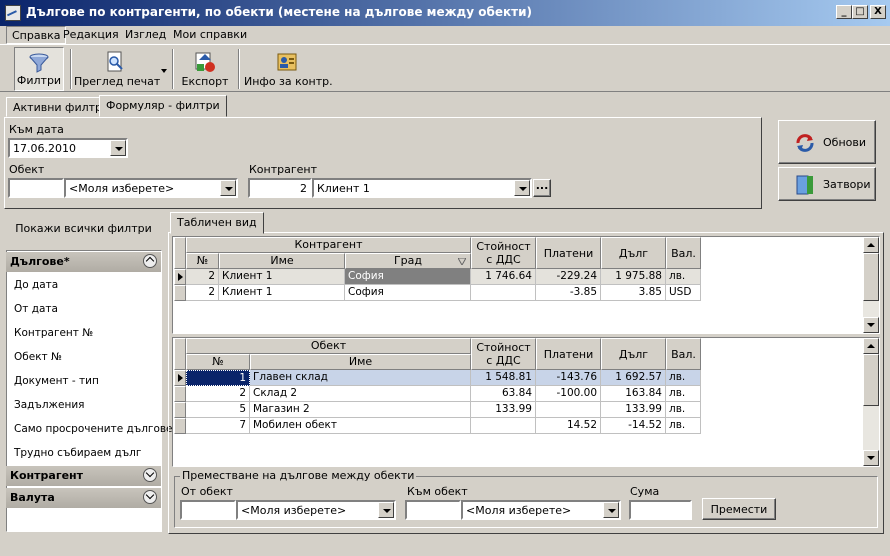  I want to click on close-window-button: Затвори, so click(827, 184).